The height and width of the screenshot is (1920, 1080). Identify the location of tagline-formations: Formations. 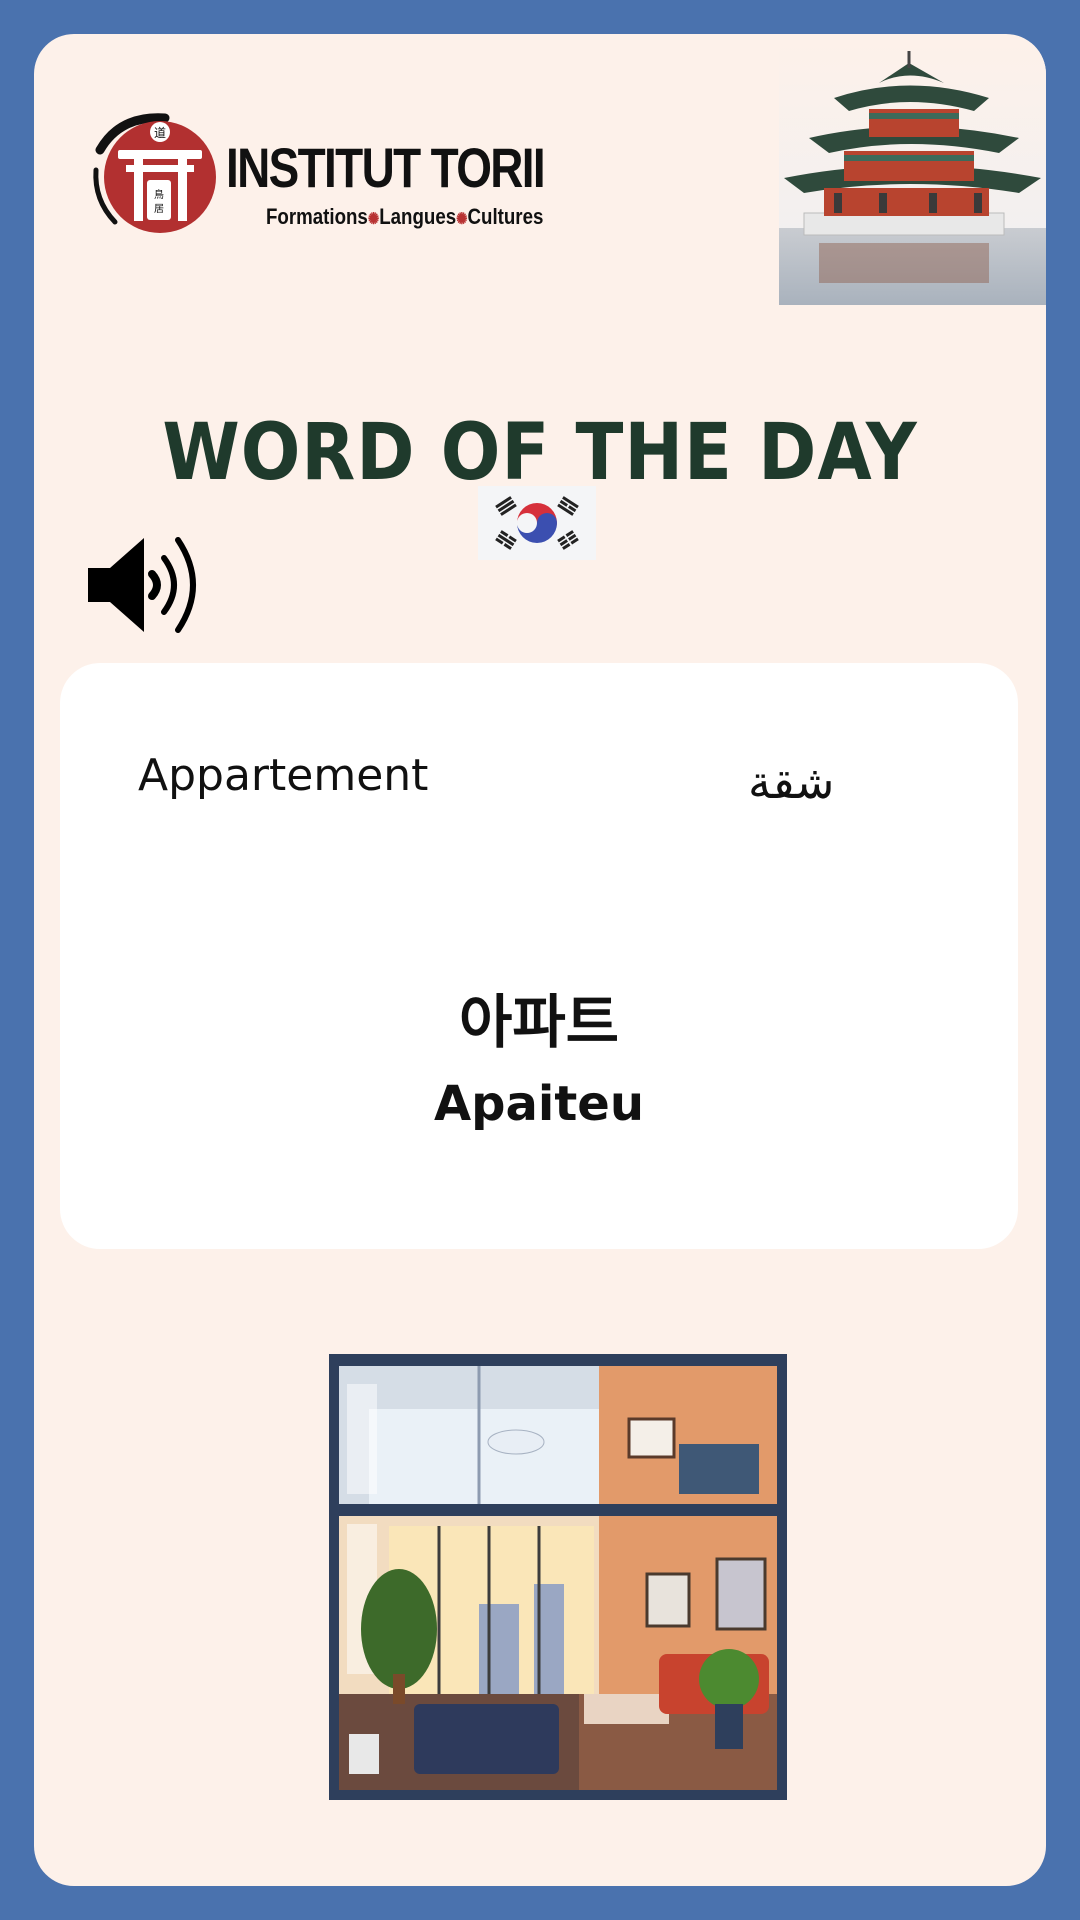
(317, 216).